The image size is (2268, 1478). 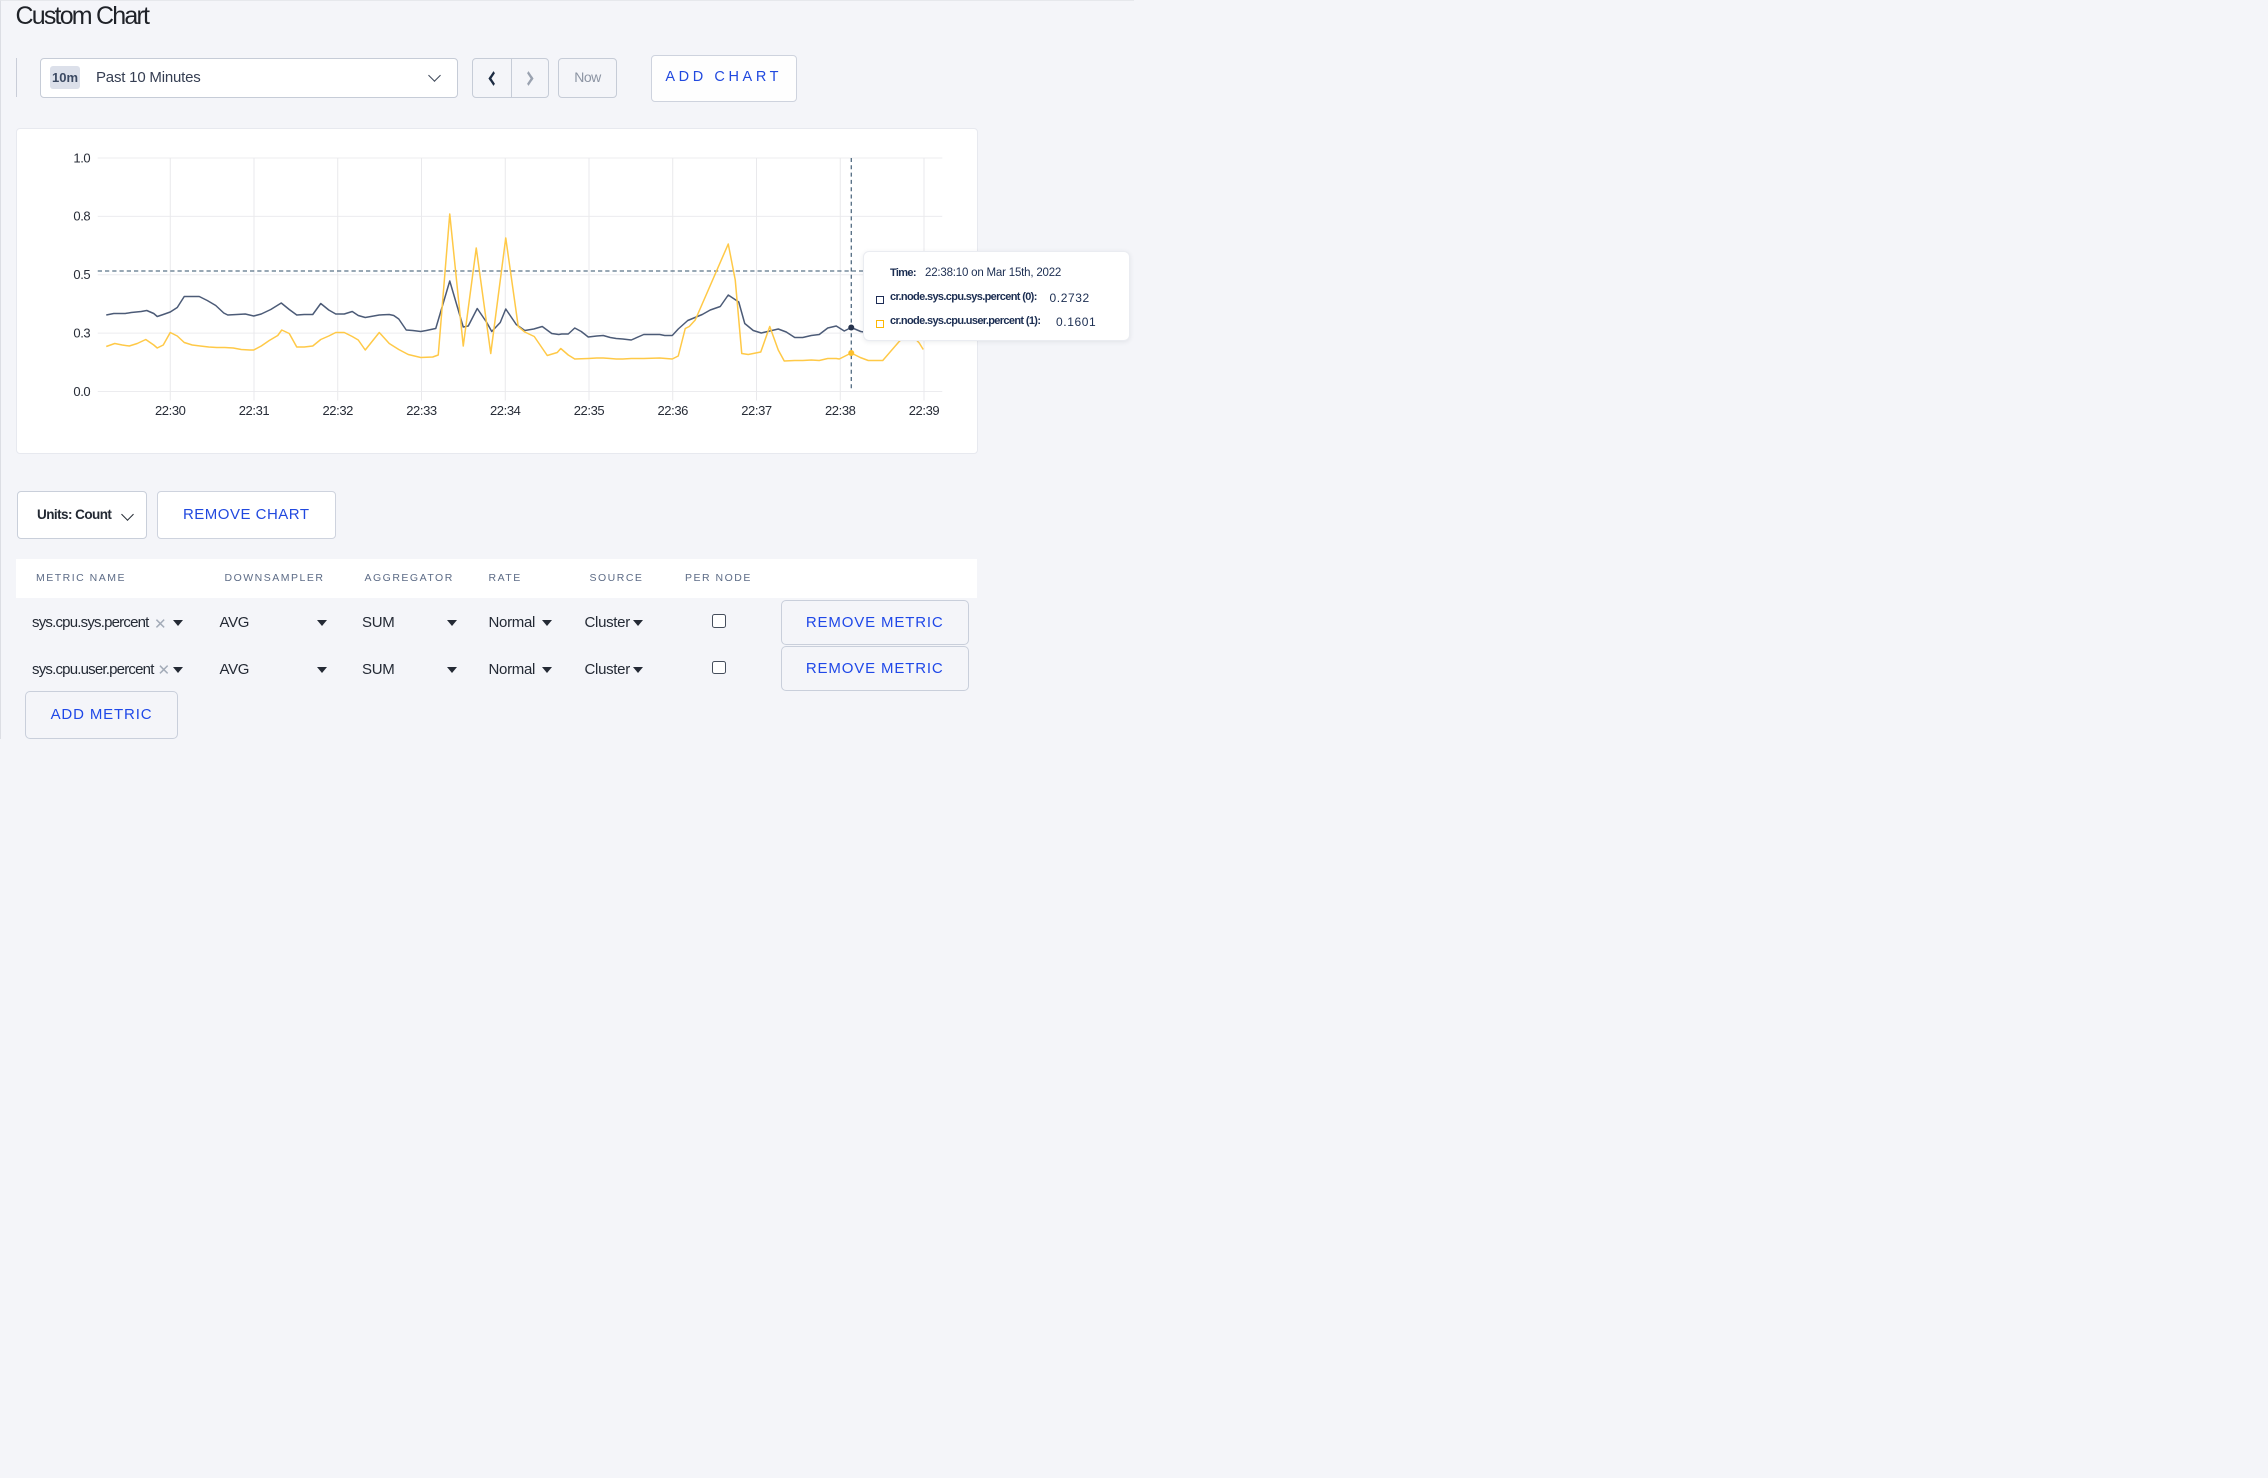 What do you see at coordinates (924, 410) in the screenshot?
I see `svg-text: 22:39` at bounding box center [924, 410].